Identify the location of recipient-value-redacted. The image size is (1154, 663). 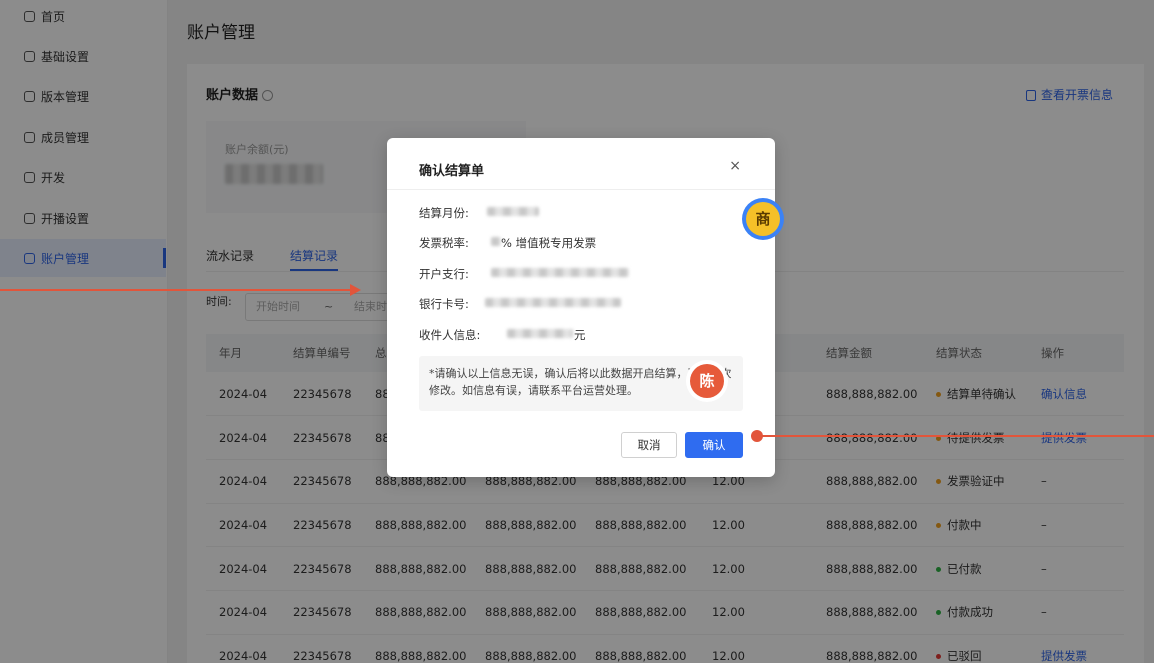
(540, 333).